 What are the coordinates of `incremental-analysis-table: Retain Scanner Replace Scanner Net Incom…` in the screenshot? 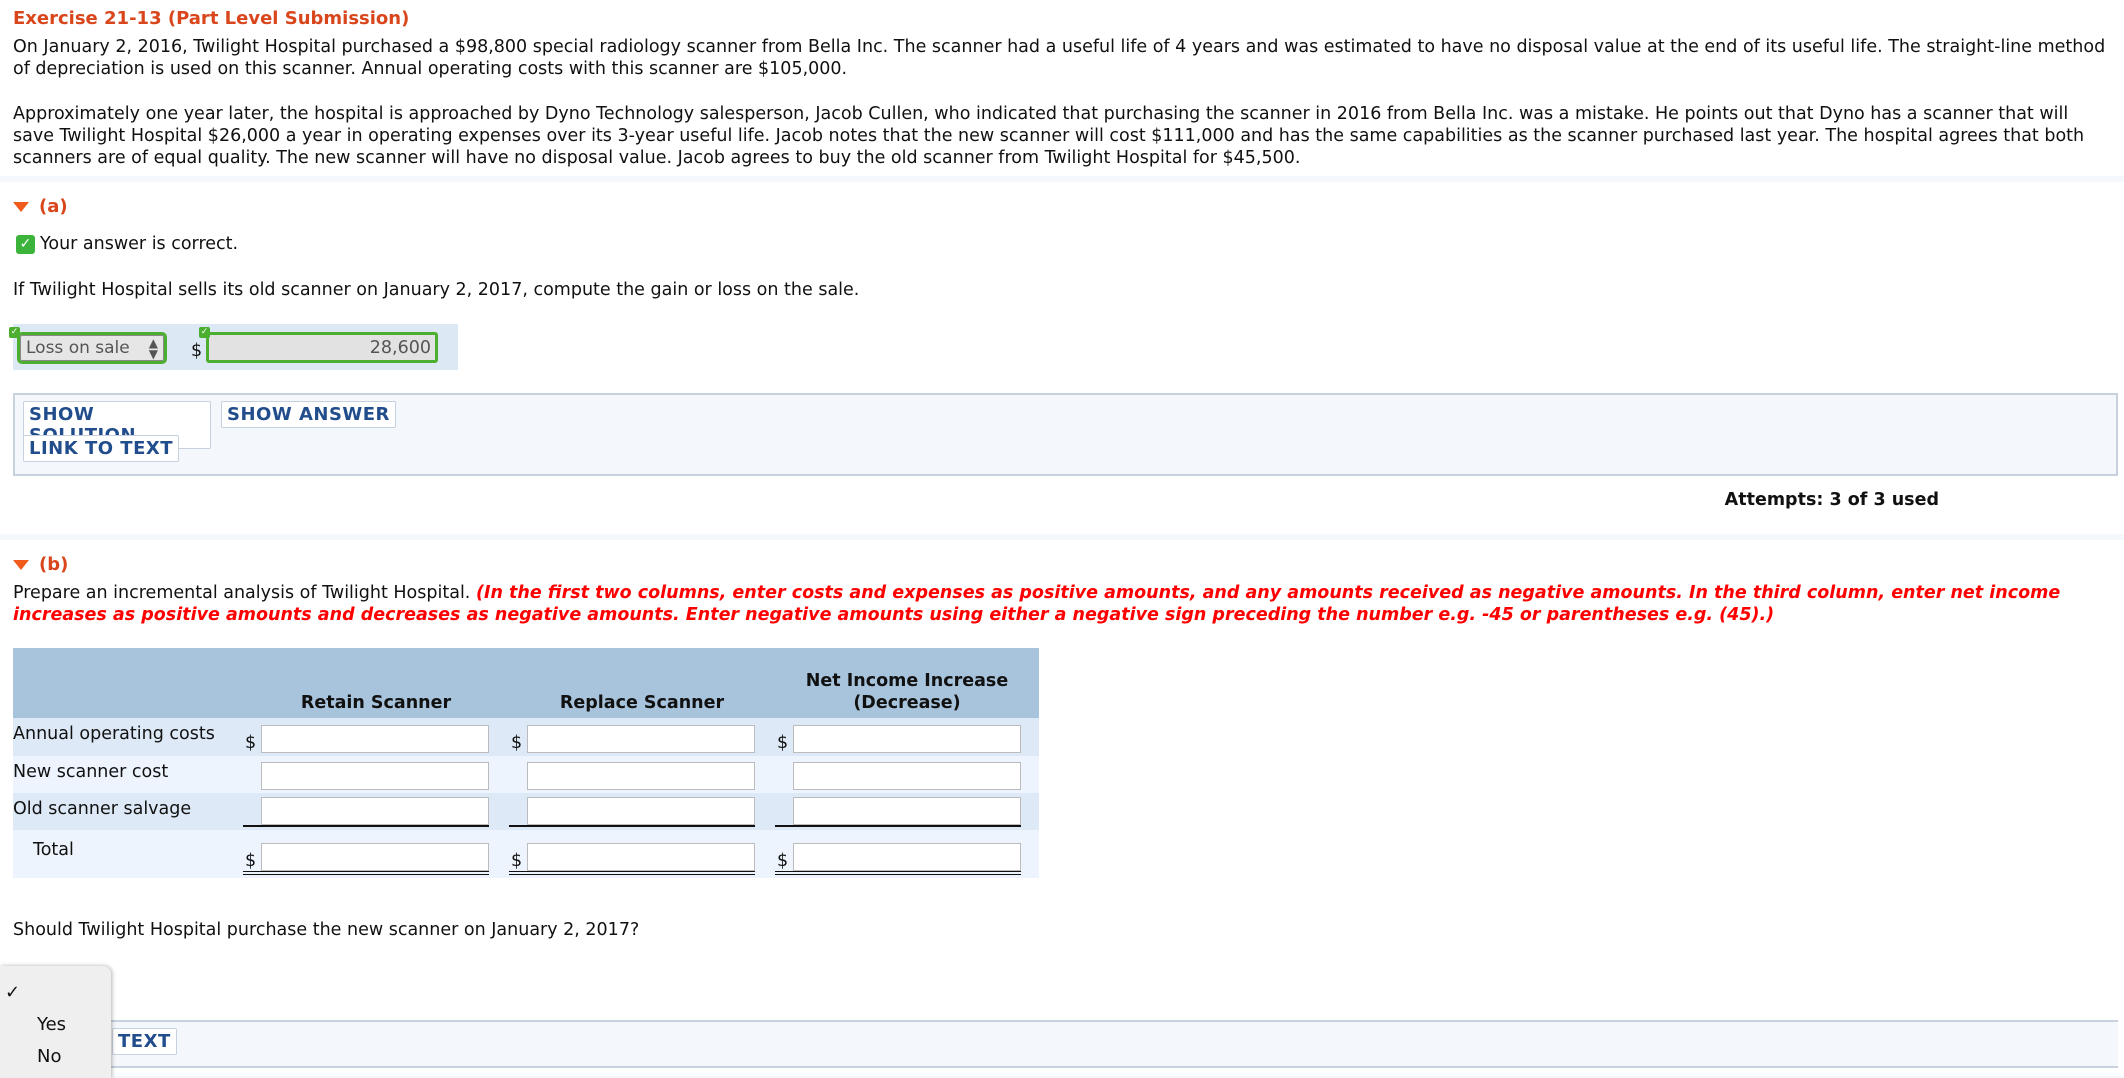 It's located at (526, 763).